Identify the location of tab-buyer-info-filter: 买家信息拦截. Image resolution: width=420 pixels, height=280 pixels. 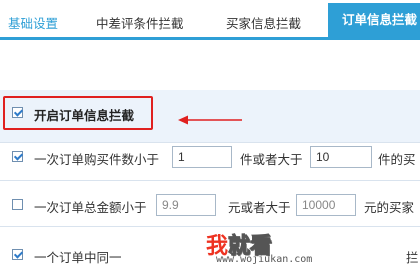
(263, 22).